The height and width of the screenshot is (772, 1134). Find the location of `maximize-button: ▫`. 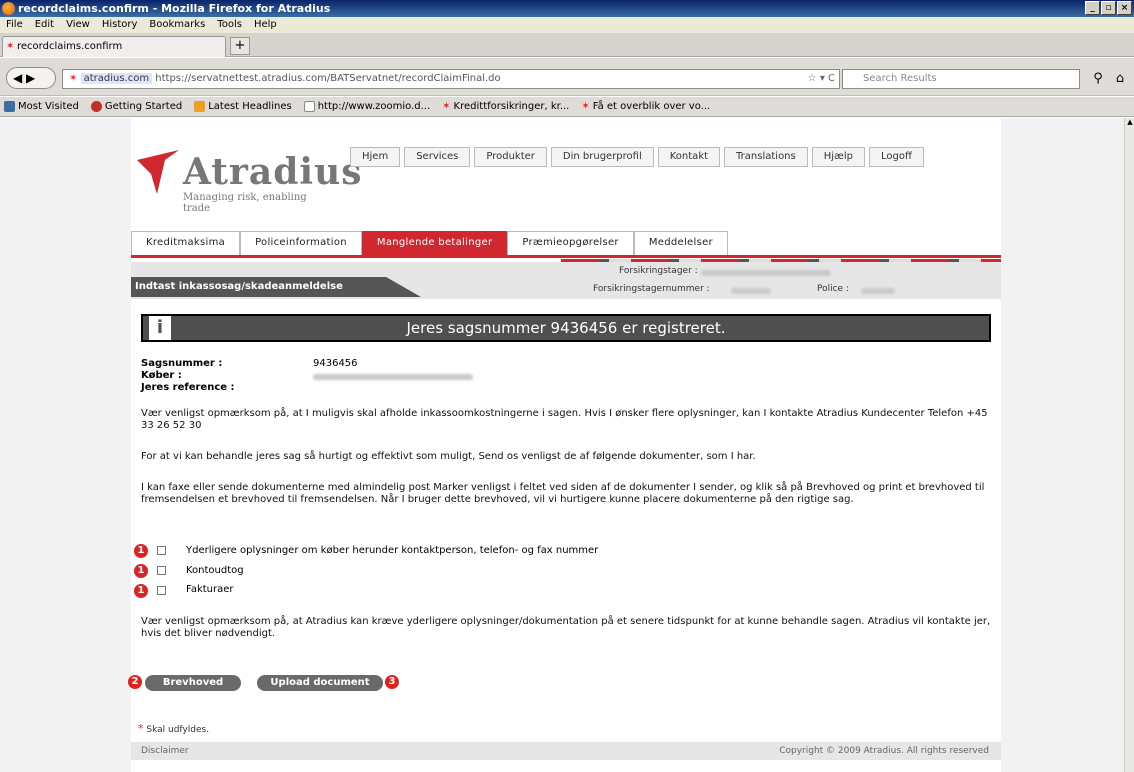

maximize-button: ▫ is located at coordinates (1108, 8).